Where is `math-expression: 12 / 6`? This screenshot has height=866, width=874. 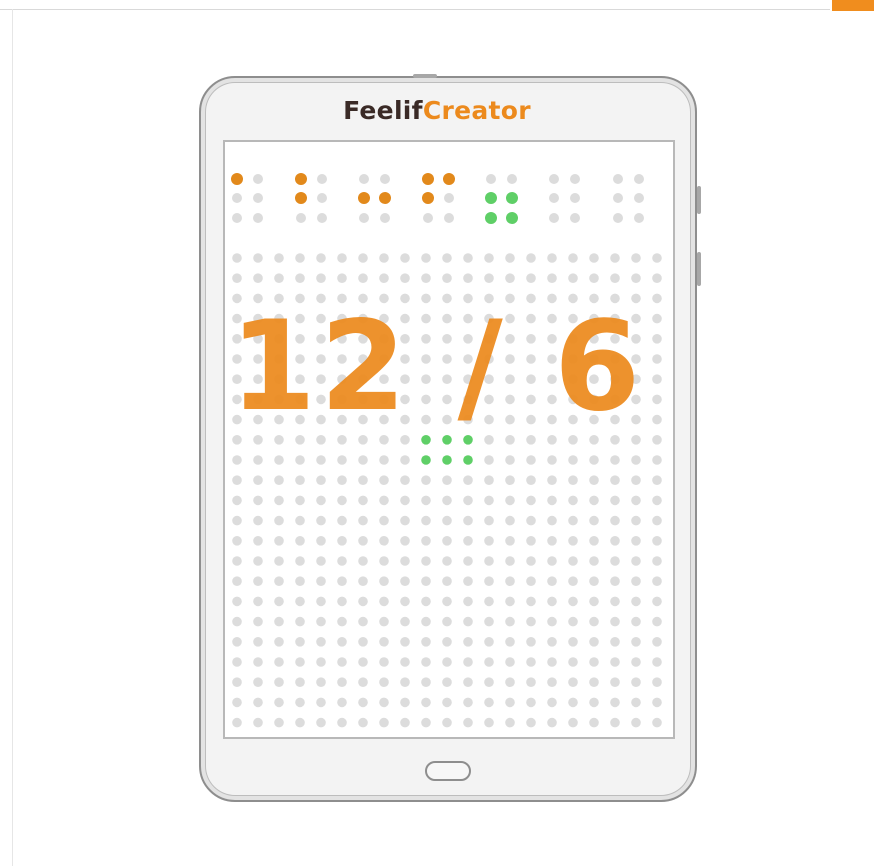
math-expression: 12 / 6 is located at coordinates (437, 367).